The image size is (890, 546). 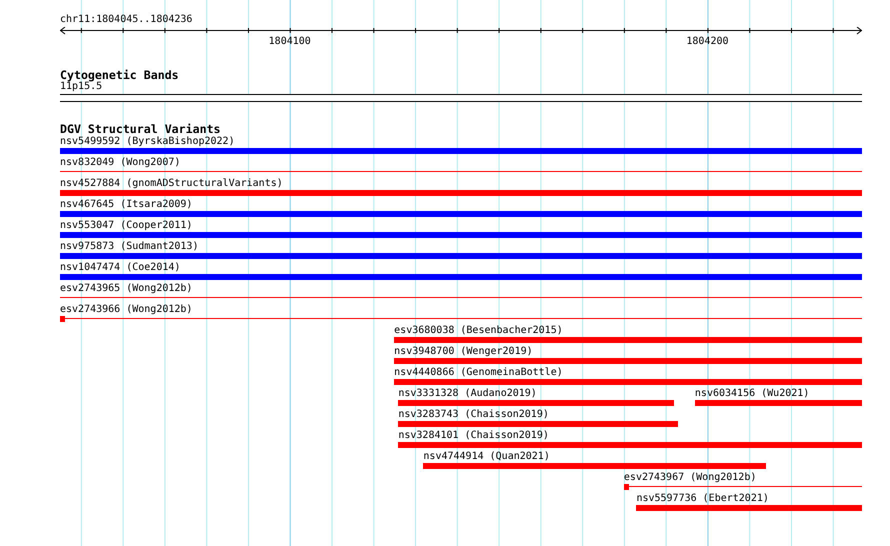 What do you see at coordinates (478, 372) in the screenshot?
I see `variant-label: nsv4440866 (GenomeinaBottle)` at bounding box center [478, 372].